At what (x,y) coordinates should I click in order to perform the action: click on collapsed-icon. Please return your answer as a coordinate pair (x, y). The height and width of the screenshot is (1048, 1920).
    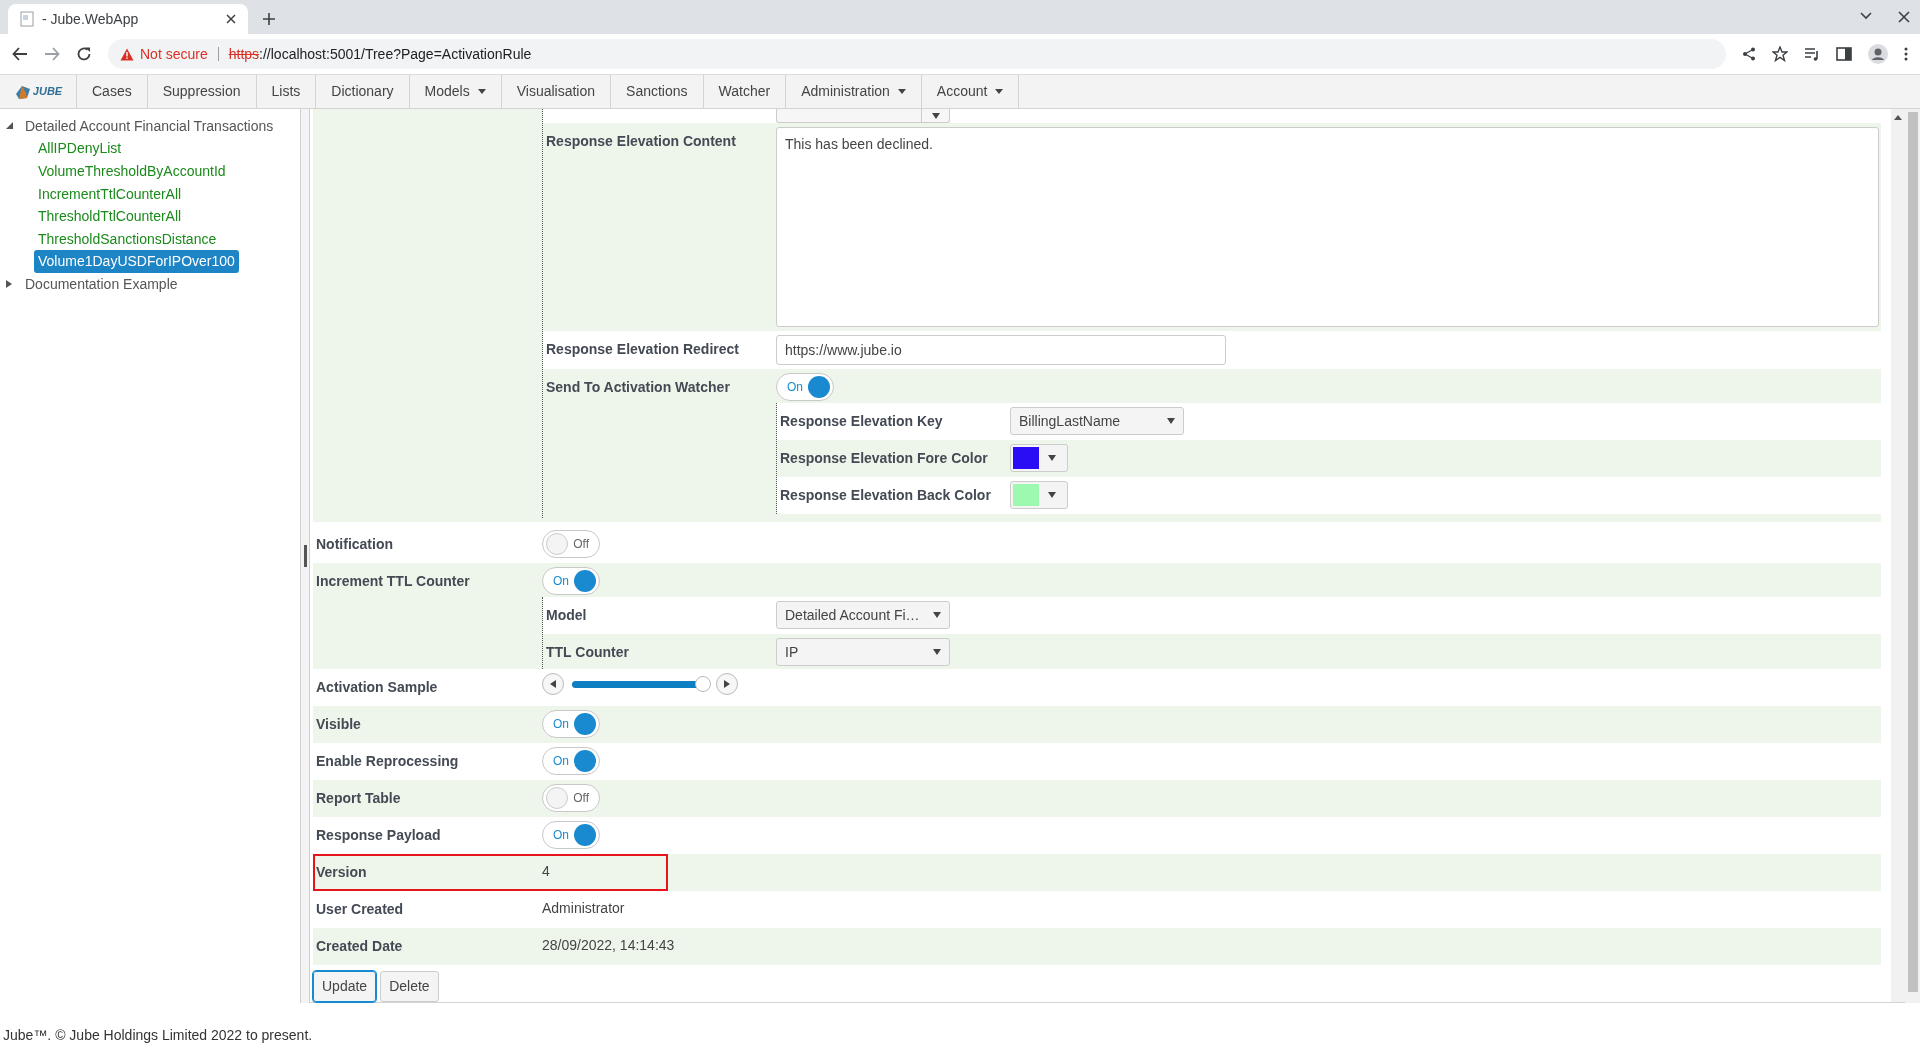
    Looking at the image, I should click on (9, 284).